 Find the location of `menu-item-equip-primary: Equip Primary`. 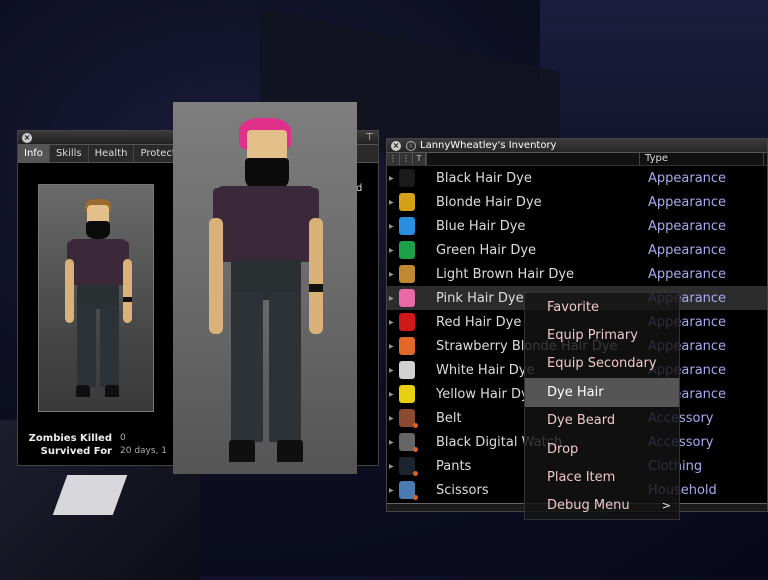

menu-item-equip-primary: Equip Primary is located at coordinates (602, 335).